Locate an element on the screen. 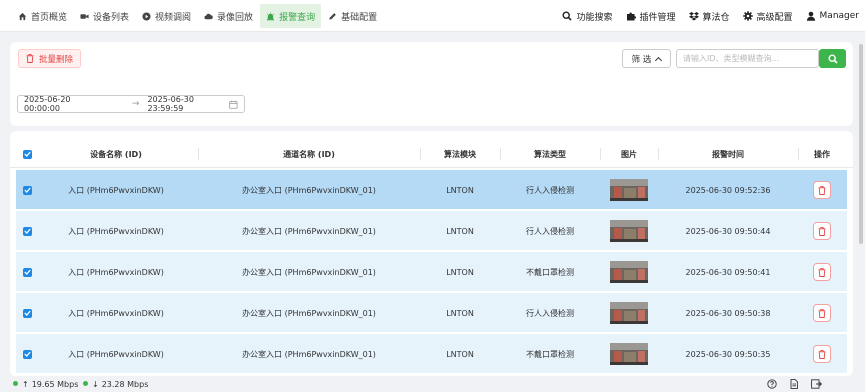  alarm-icon is located at coordinates (270, 15).